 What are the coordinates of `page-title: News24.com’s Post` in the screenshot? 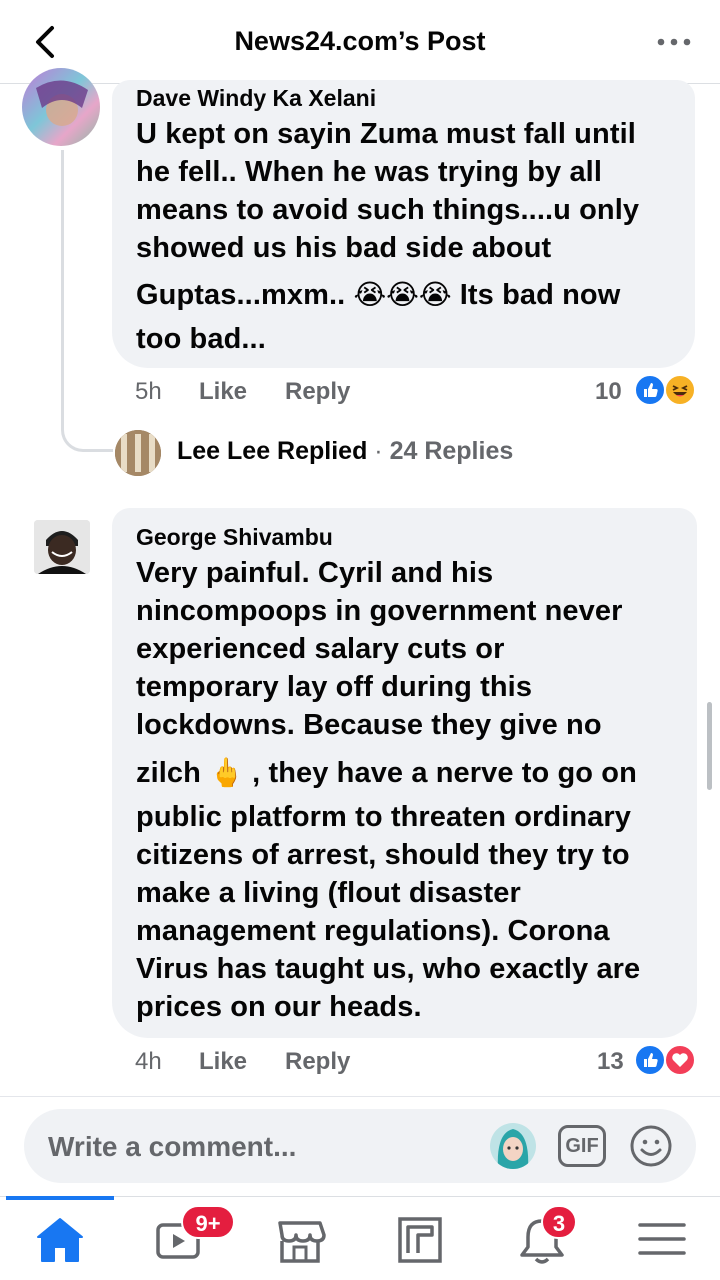 It's located at (360, 41).